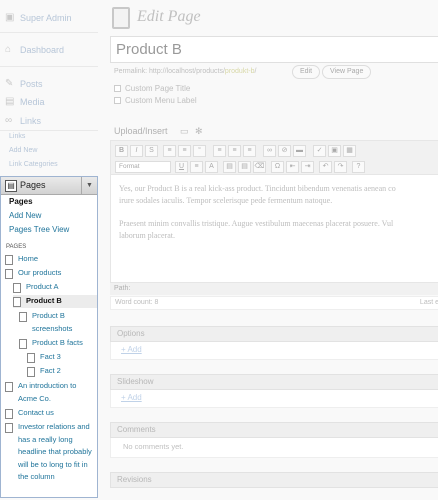 This screenshot has height=500, width=438. I want to click on paste-text-icon: ▤, so click(229, 167).